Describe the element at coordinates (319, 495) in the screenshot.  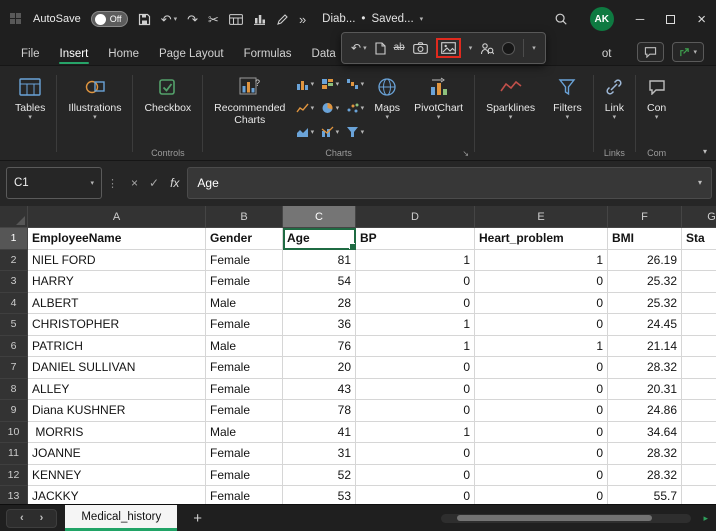
I see `cell-C13: 53` at that location.